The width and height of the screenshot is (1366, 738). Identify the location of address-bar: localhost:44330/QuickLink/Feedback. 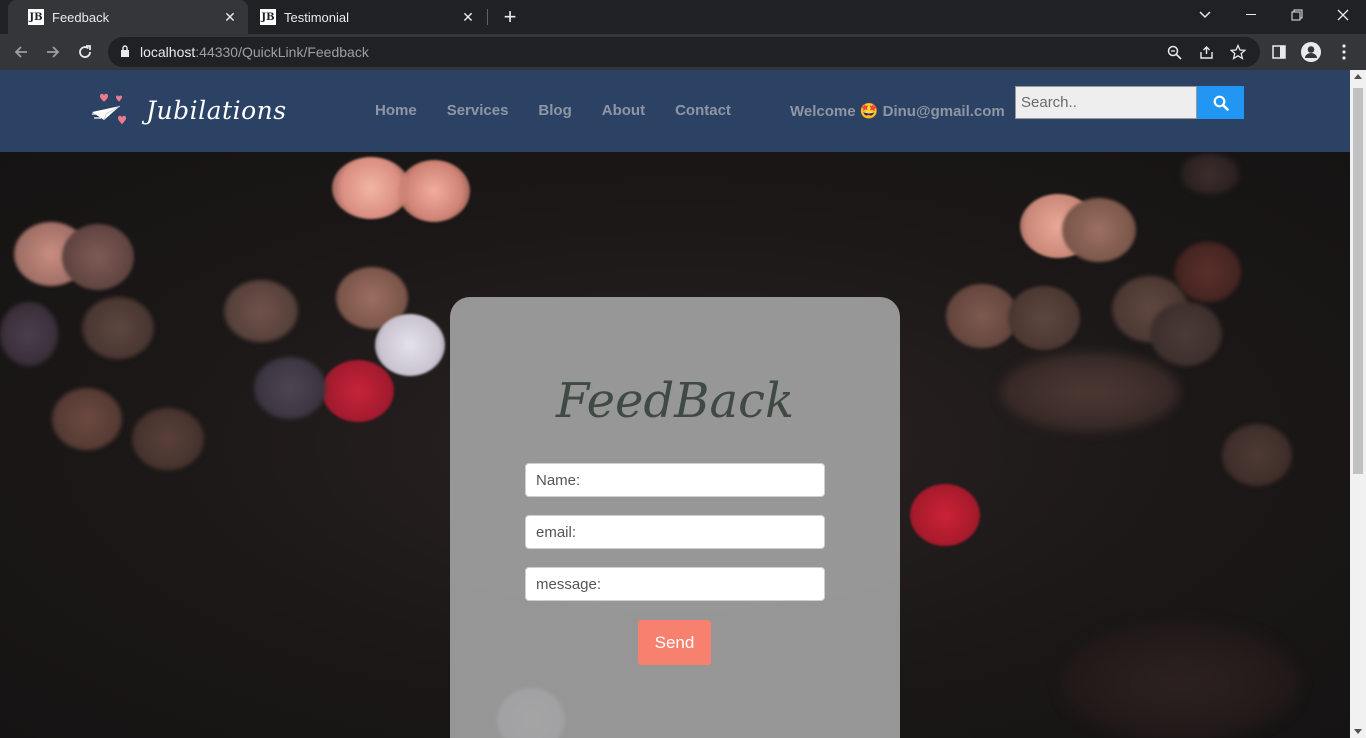
(684, 52).